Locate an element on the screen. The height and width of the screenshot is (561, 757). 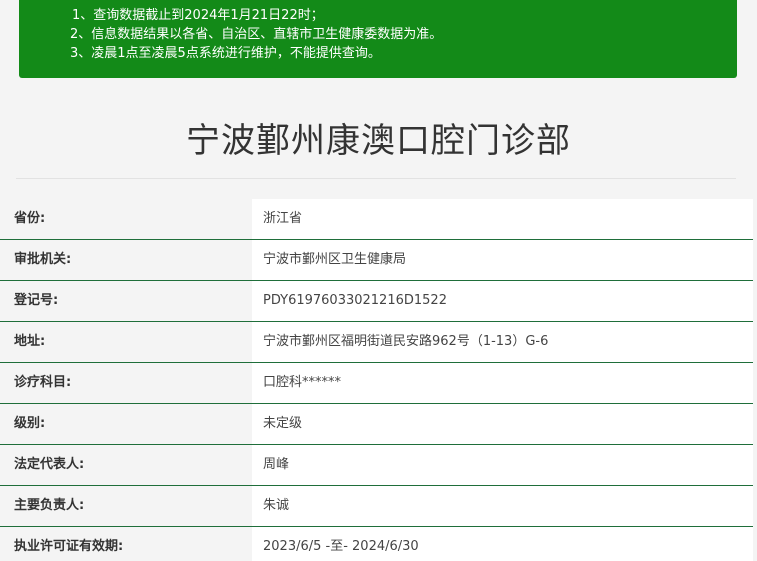
info-row-level: 级别: 未定级 is located at coordinates (376, 424).